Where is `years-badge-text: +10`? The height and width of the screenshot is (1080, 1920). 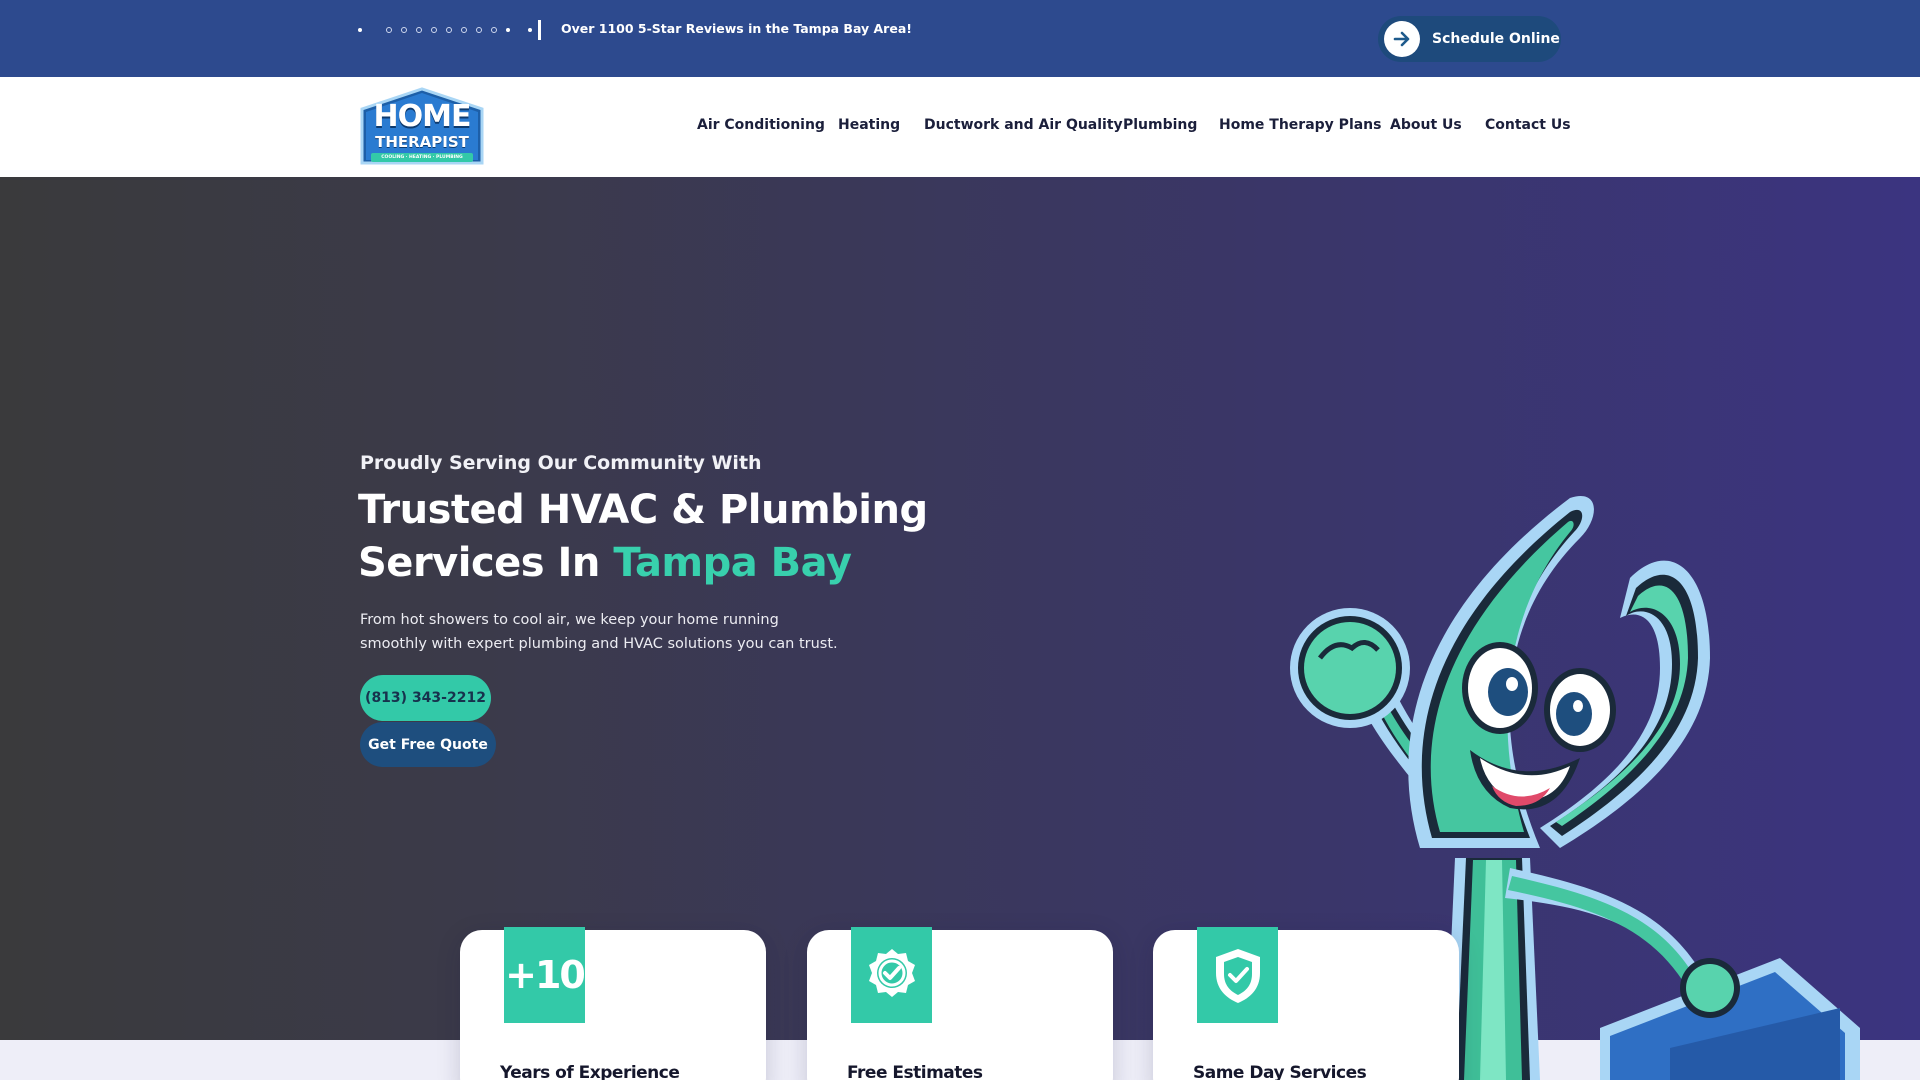
years-badge-text: +10 is located at coordinates (545, 975).